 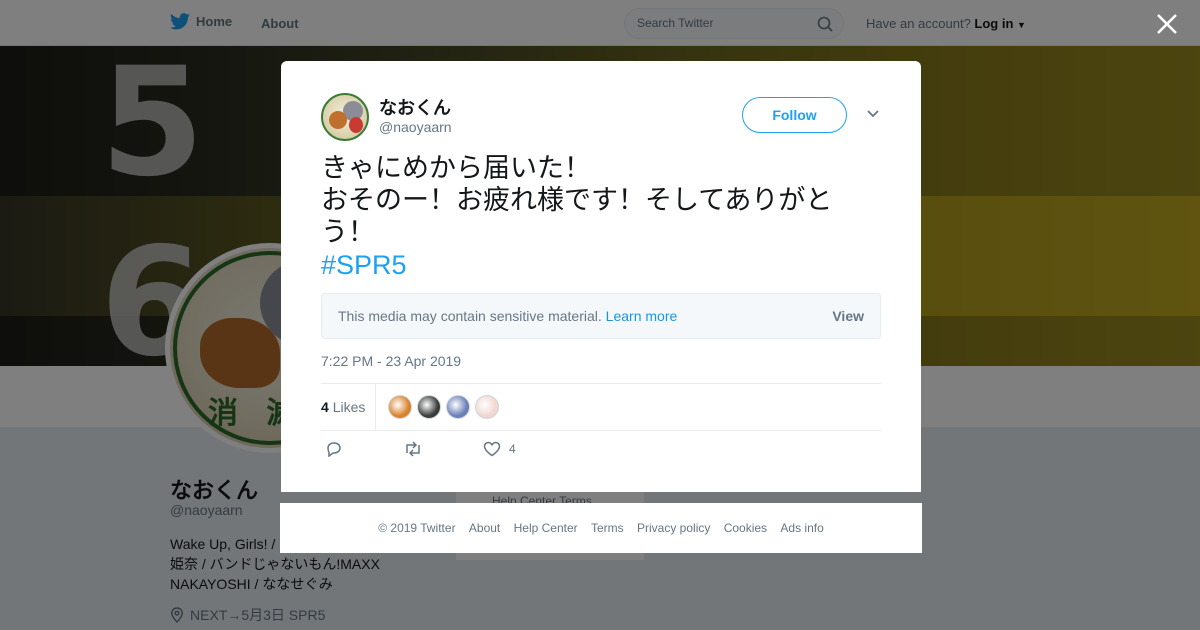 I want to click on like-action: 4, so click(x=499, y=449).